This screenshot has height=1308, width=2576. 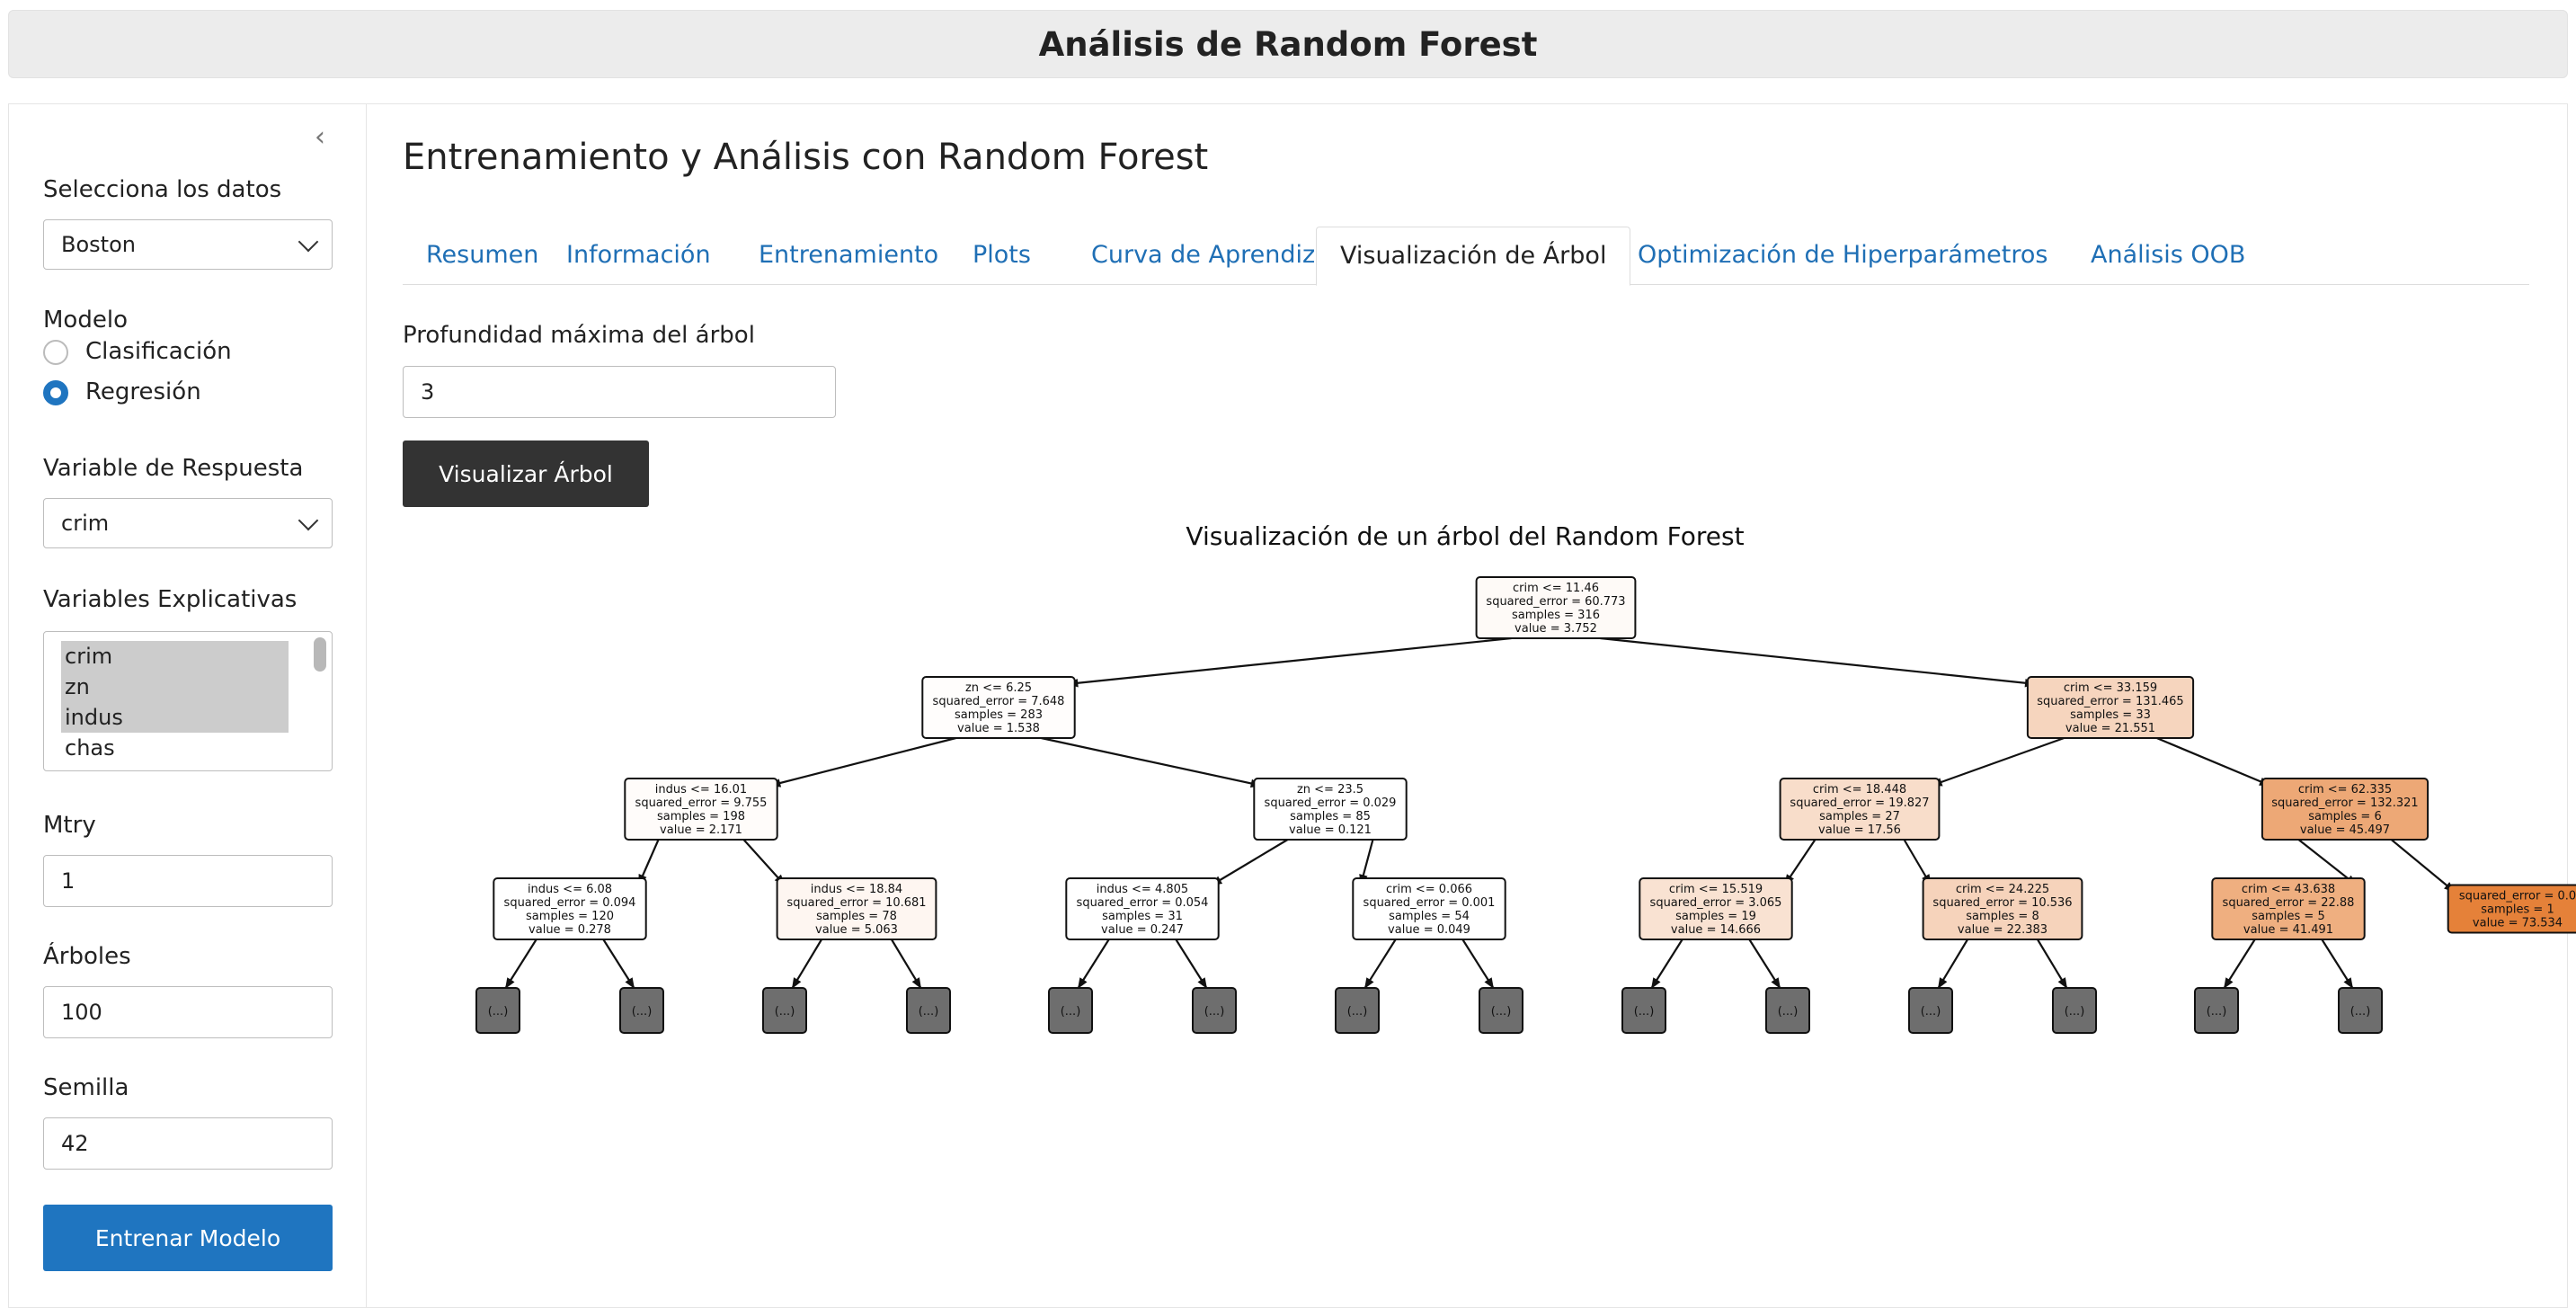 What do you see at coordinates (2288, 889) in the screenshot?
I see `tree-node-text: crim <= 43.638` at bounding box center [2288, 889].